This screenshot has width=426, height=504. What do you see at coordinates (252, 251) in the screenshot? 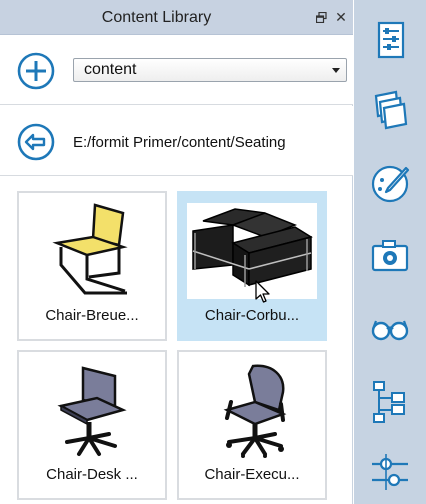
I see `chair-corbusier-thumbnail` at bounding box center [252, 251].